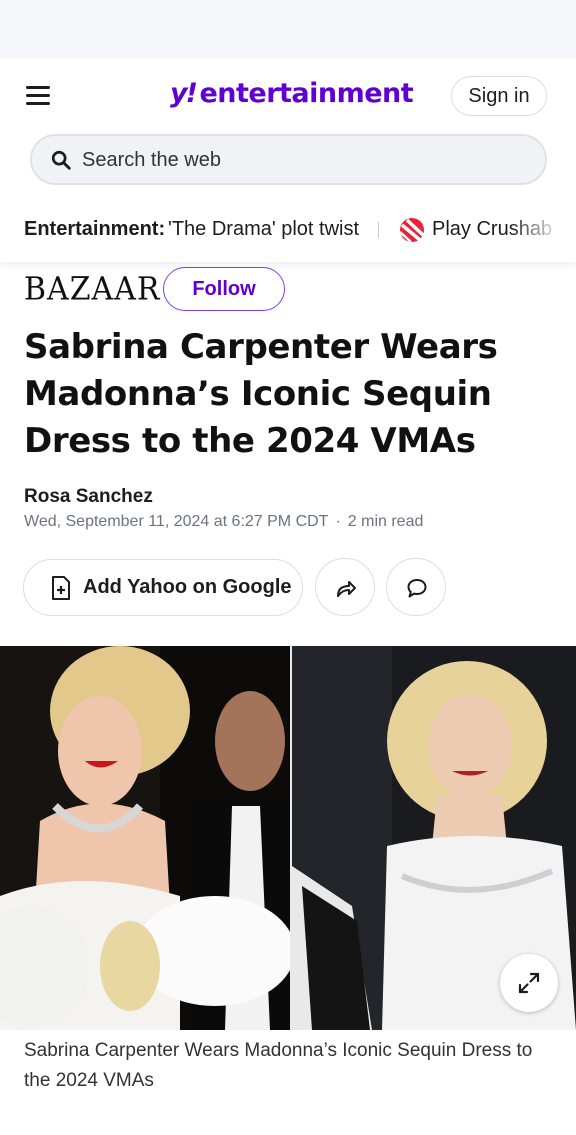 This screenshot has height=1135, width=576. What do you see at coordinates (92, 289) in the screenshot?
I see `publisher-logo: BAZAAR` at bounding box center [92, 289].